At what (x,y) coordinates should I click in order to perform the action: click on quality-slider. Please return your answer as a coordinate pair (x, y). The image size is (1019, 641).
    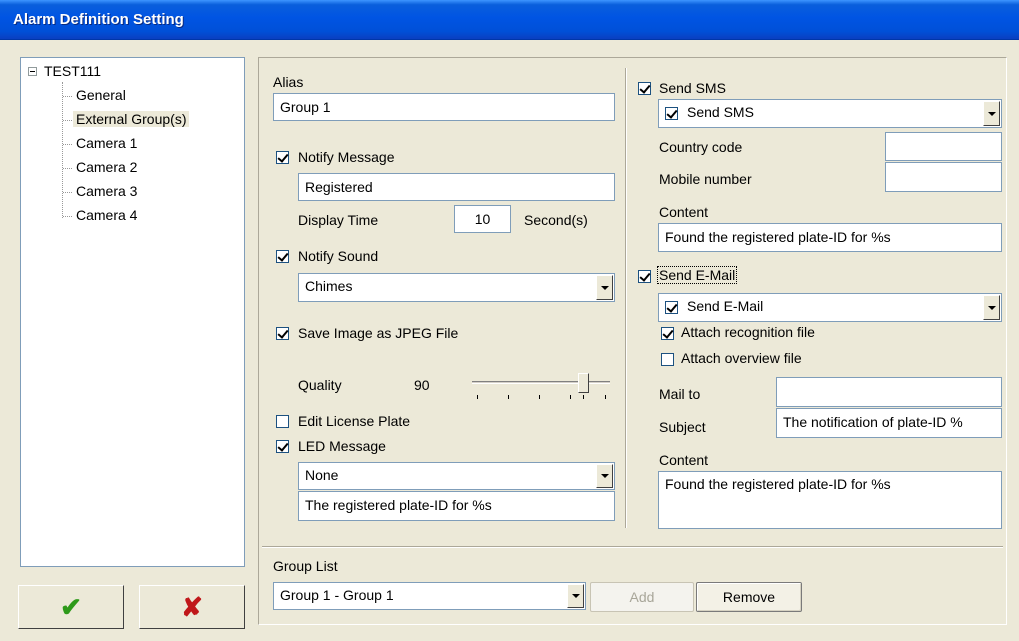
    Looking at the image, I should click on (542, 388).